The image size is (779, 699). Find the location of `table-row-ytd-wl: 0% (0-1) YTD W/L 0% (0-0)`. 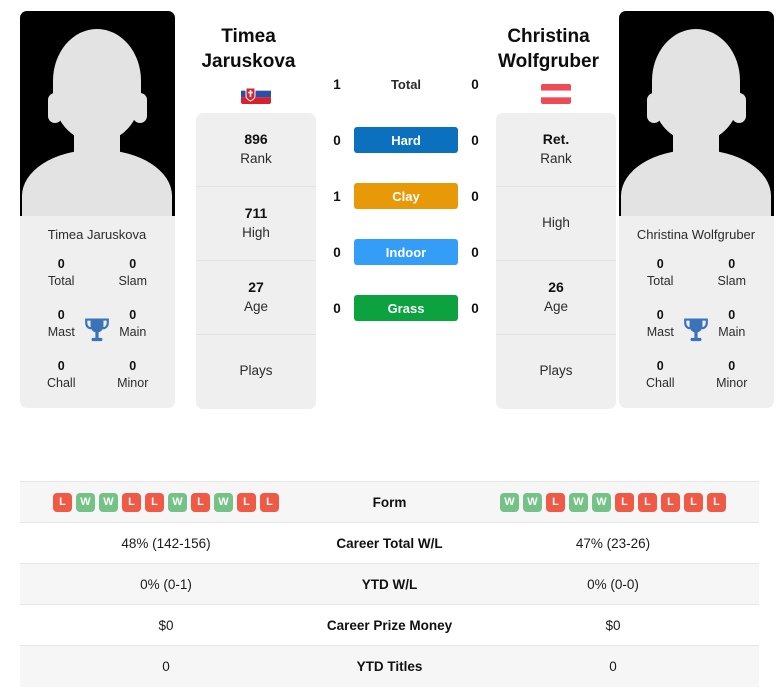

table-row-ytd-wl: 0% (0-1) YTD W/L 0% (0-0) is located at coordinates (389, 584).